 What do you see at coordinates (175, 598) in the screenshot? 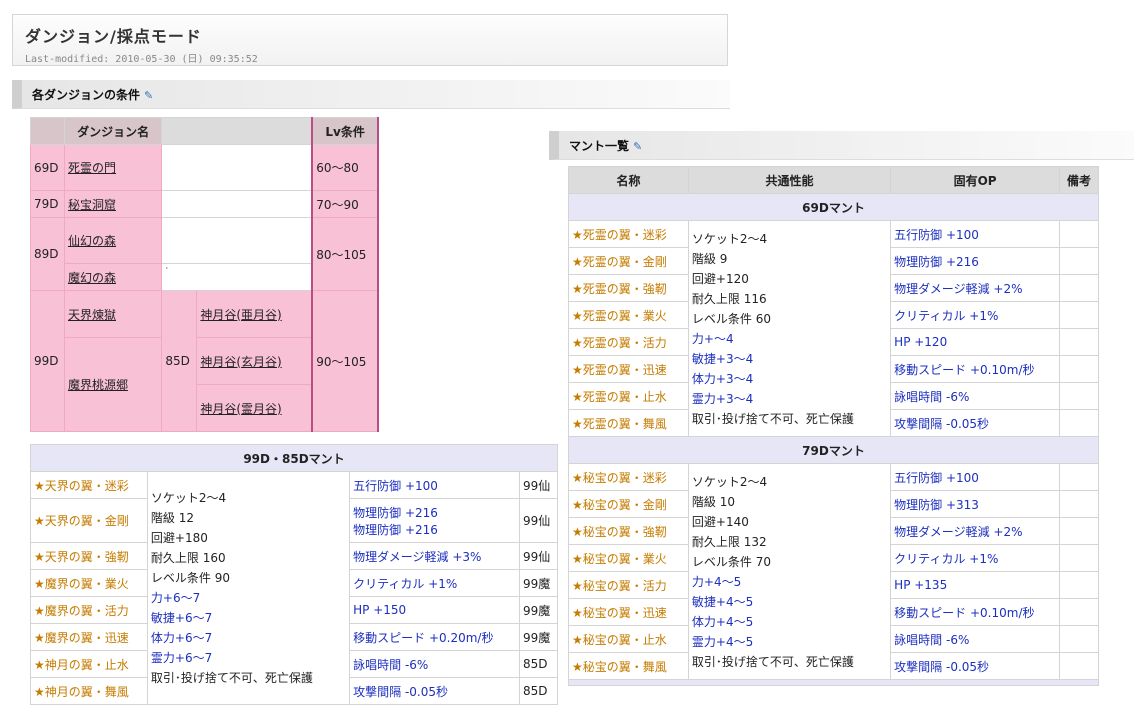
I see `common-stat-bonus: 力+6～7` at bounding box center [175, 598].